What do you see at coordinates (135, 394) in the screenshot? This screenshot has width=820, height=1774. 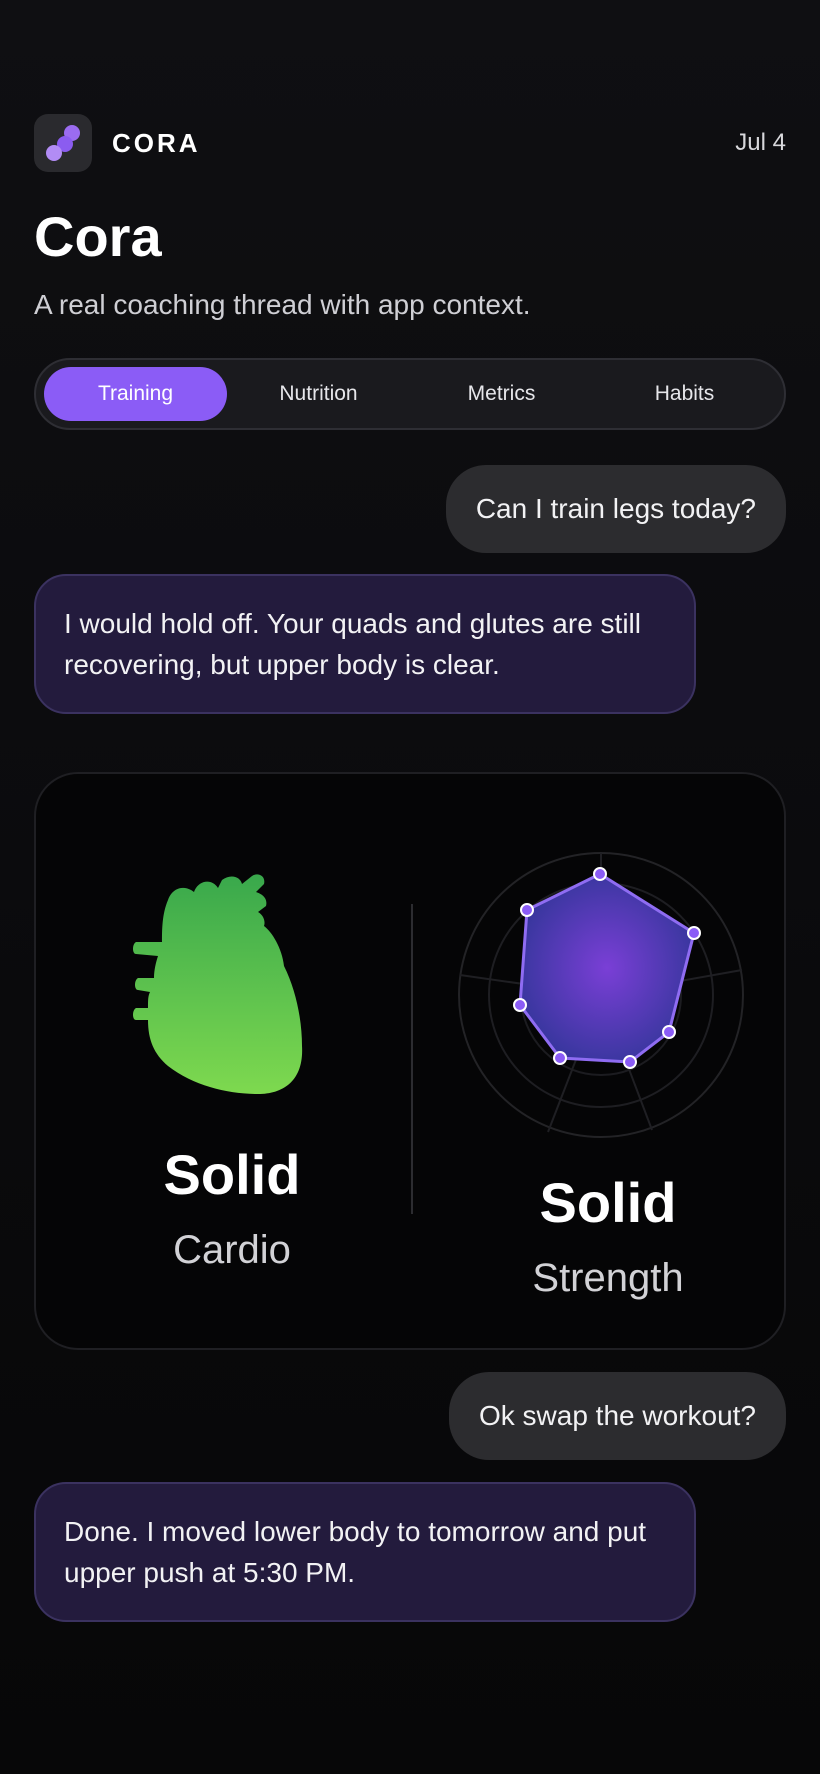 I see `tab-training: Training` at bounding box center [135, 394].